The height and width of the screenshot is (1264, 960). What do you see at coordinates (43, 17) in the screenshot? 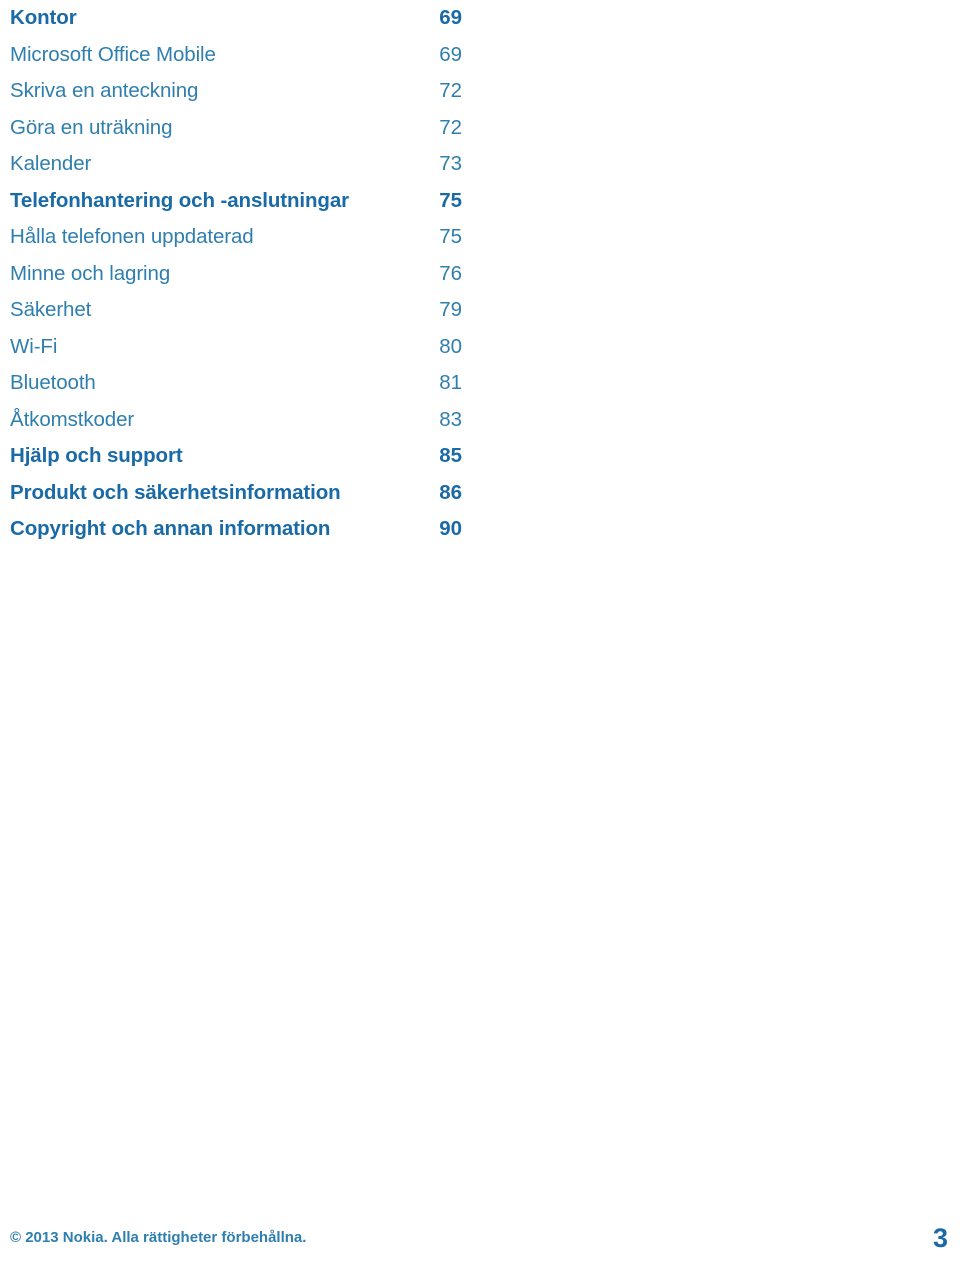
I see `toc-entry-label: Kontor` at bounding box center [43, 17].